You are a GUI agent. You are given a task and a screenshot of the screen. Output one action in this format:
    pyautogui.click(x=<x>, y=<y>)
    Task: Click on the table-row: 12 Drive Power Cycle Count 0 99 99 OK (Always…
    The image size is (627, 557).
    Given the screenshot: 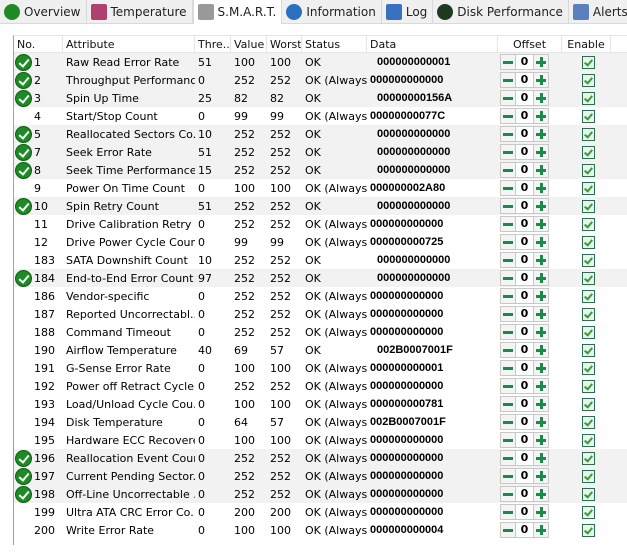 What is the action you would take?
    pyautogui.click(x=320, y=242)
    